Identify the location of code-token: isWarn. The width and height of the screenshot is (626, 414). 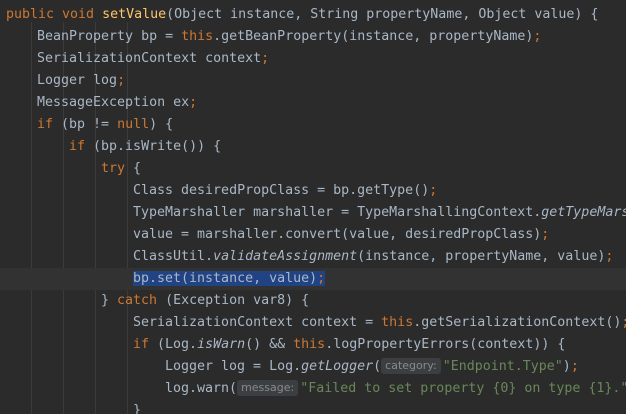
(221, 344).